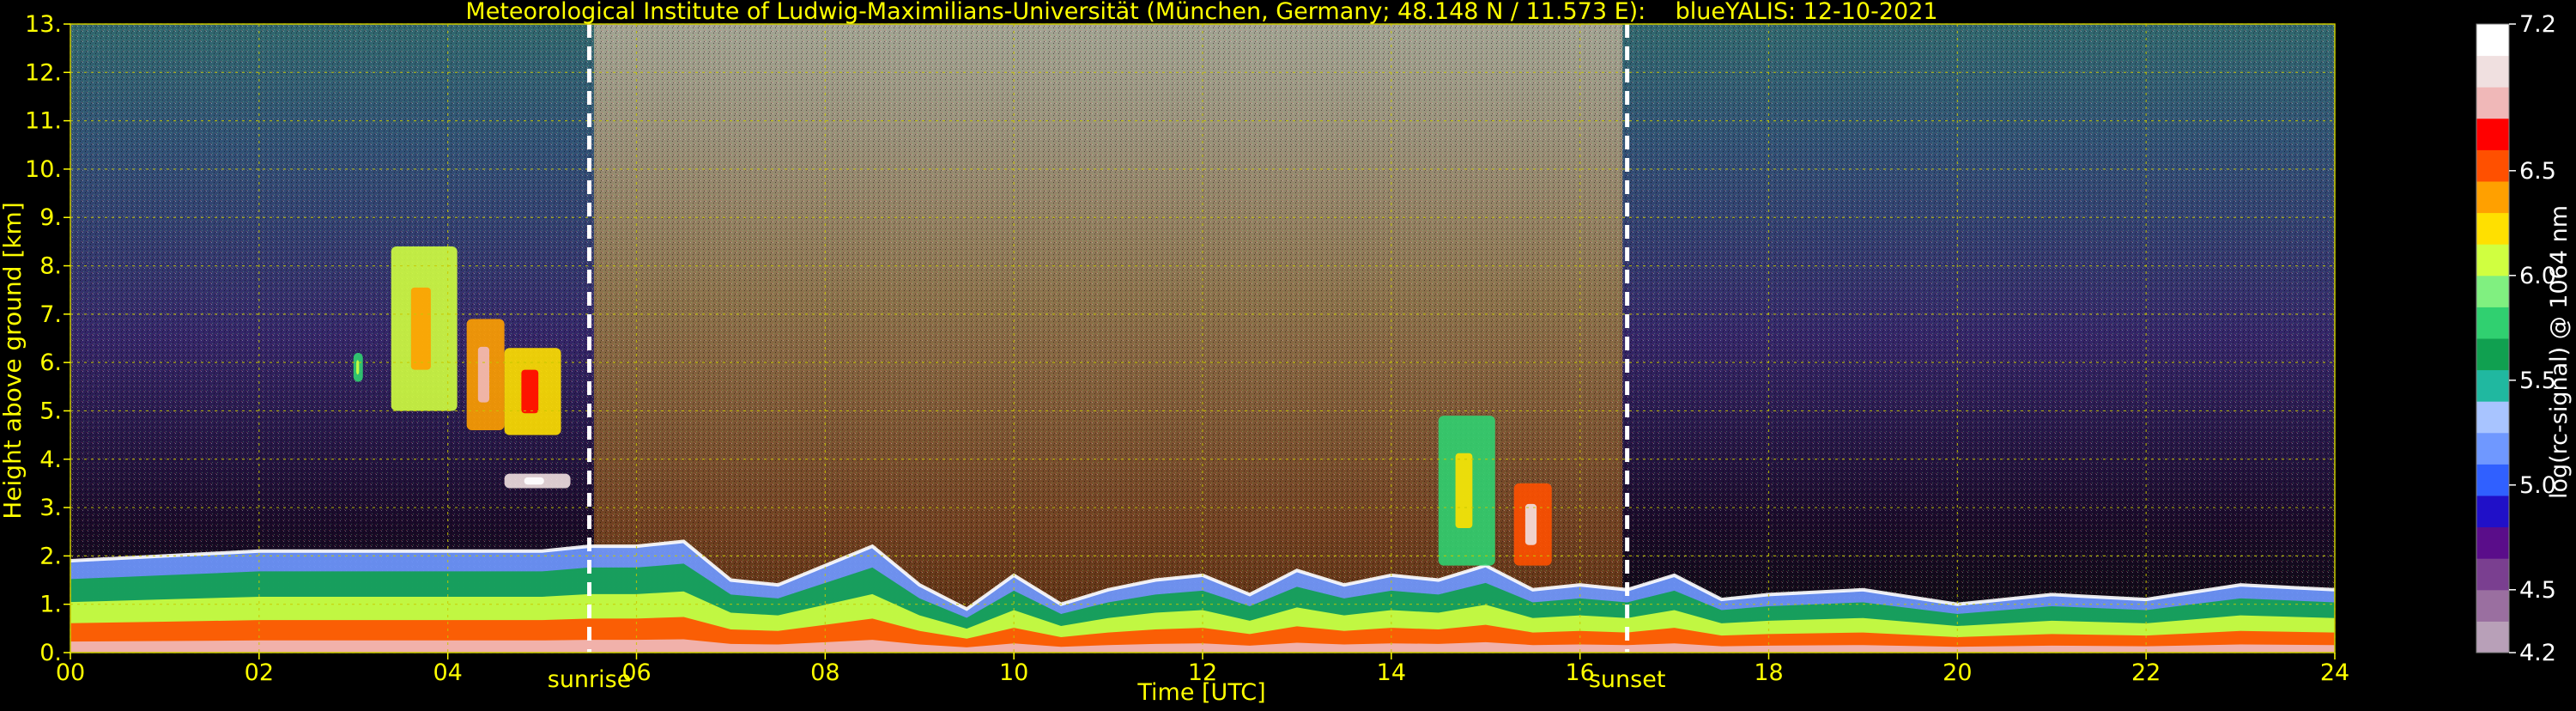 The image size is (2576, 711). What do you see at coordinates (447, 673) in the screenshot?
I see `x-tick-label: 04` at bounding box center [447, 673].